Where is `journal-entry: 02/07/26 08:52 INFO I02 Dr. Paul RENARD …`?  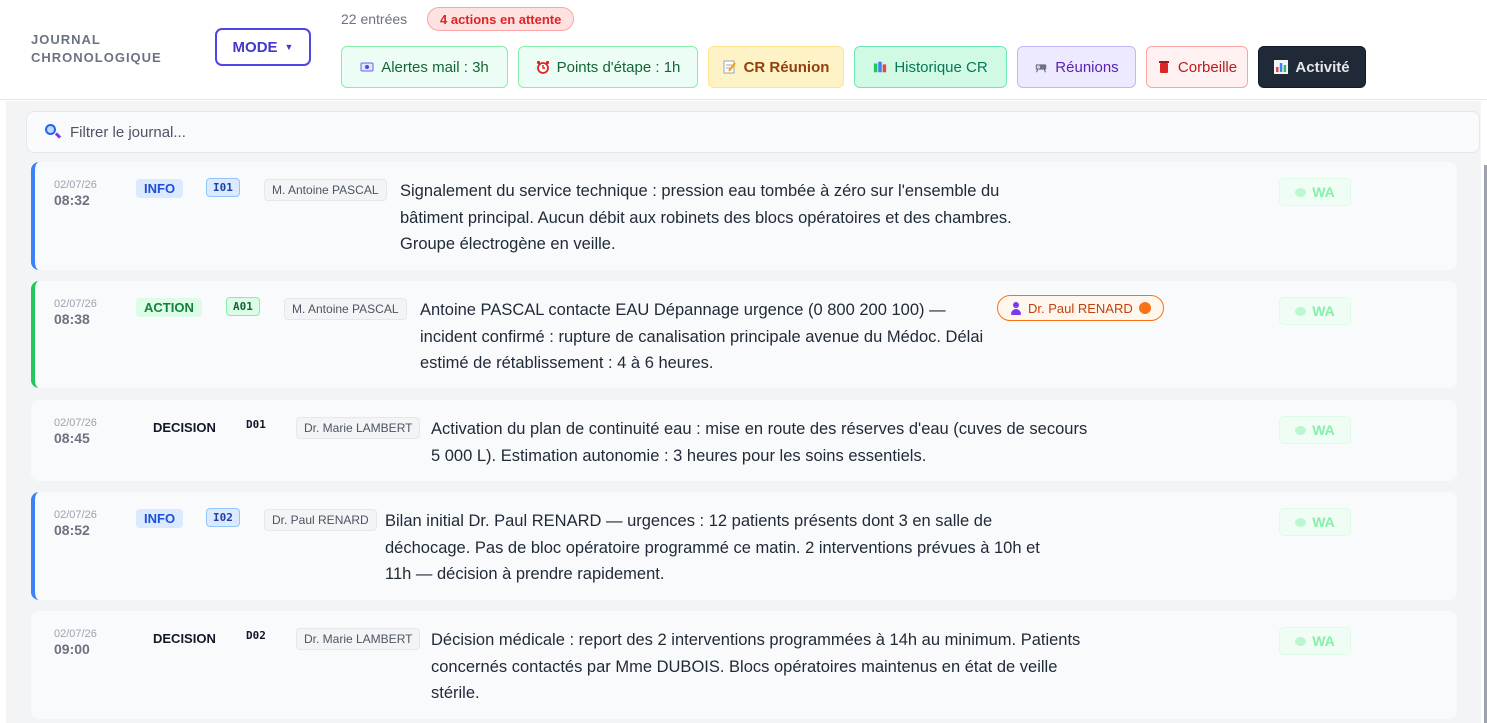 journal-entry: 02/07/26 08:52 INFO I02 Dr. Paul RENARD … is located at coordinates (744, 546).